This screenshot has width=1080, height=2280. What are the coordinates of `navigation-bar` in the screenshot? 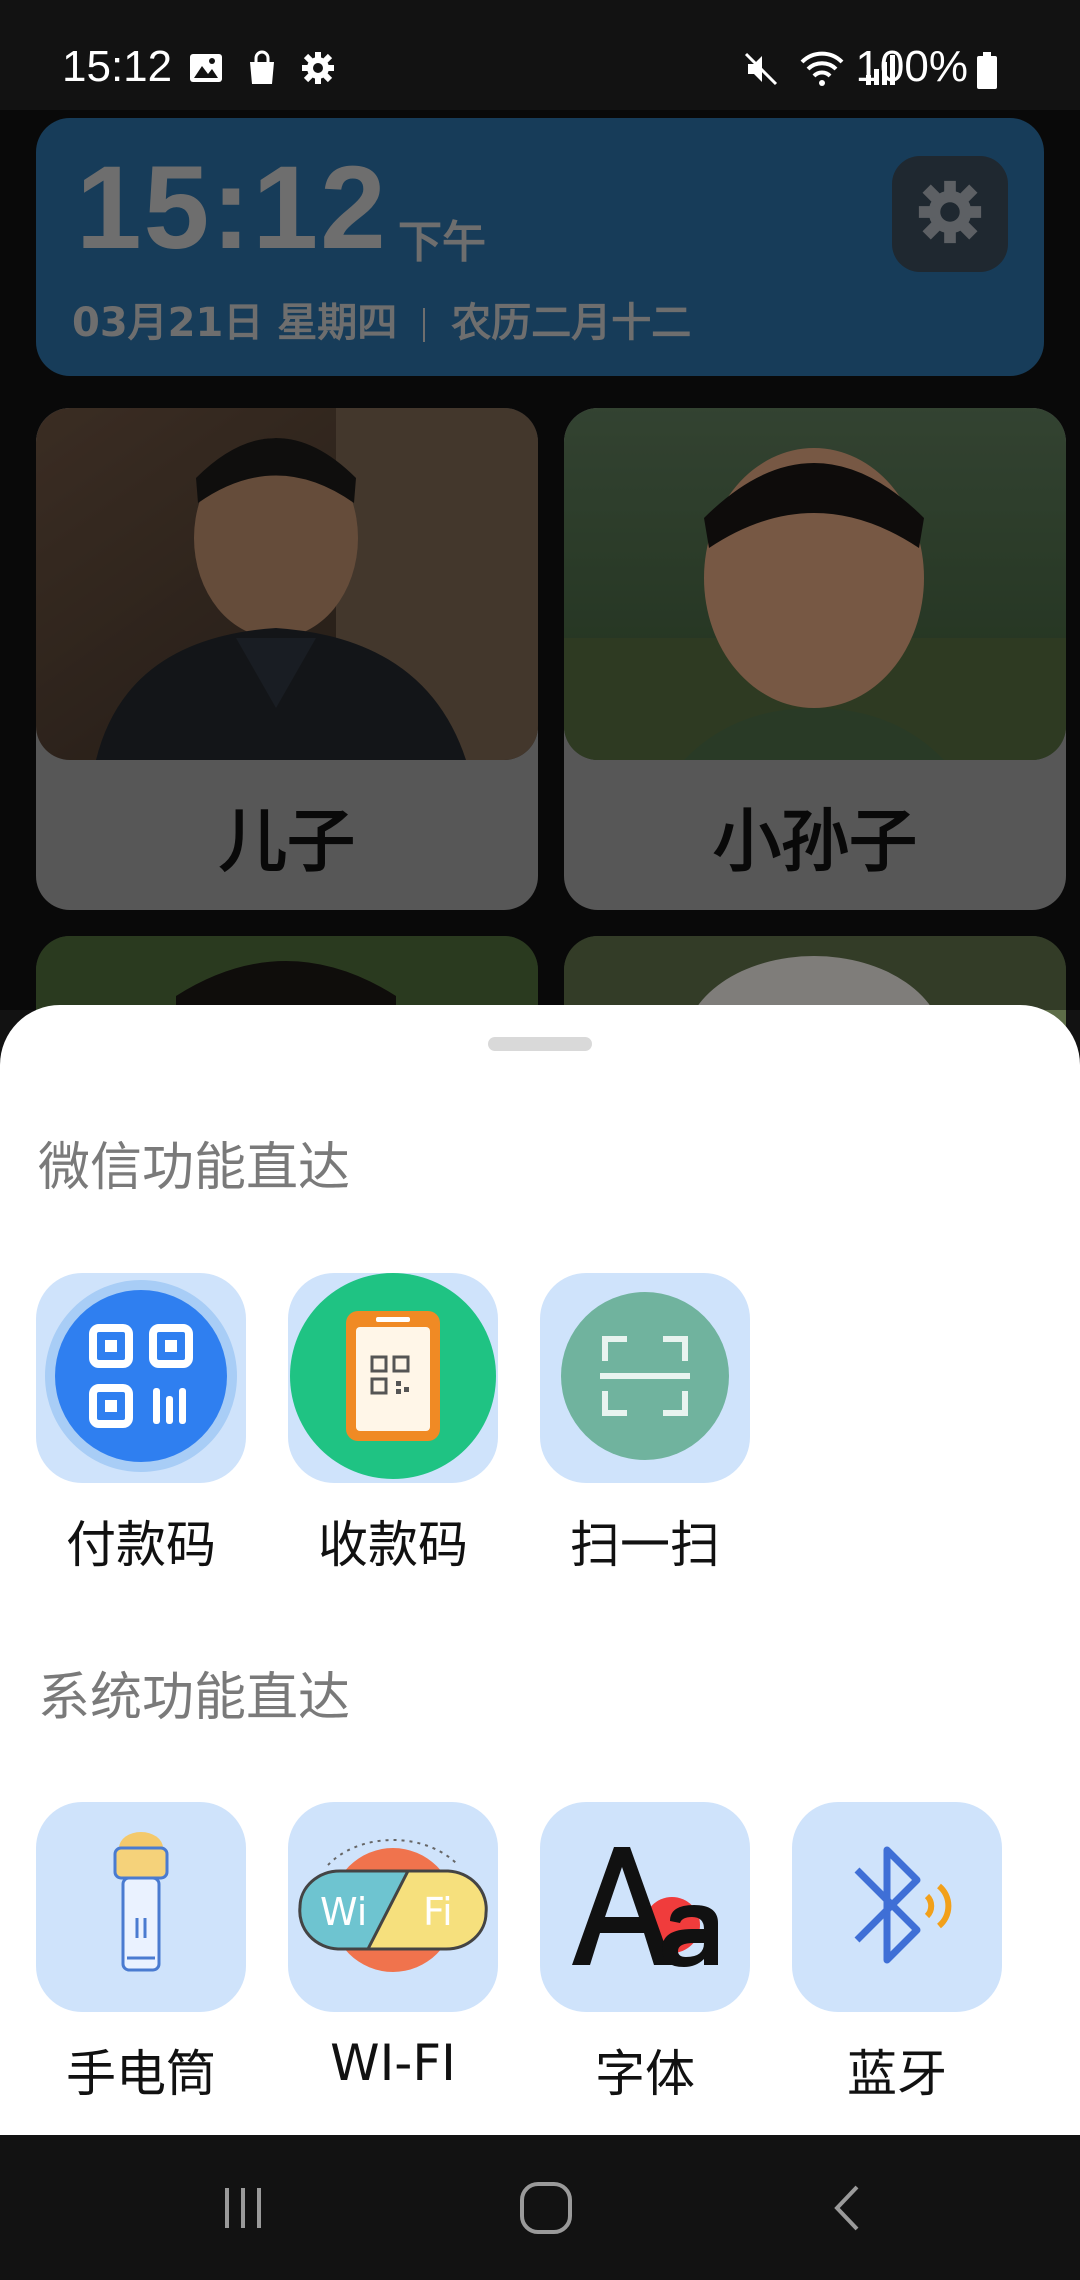 It's located at (540, 2207).